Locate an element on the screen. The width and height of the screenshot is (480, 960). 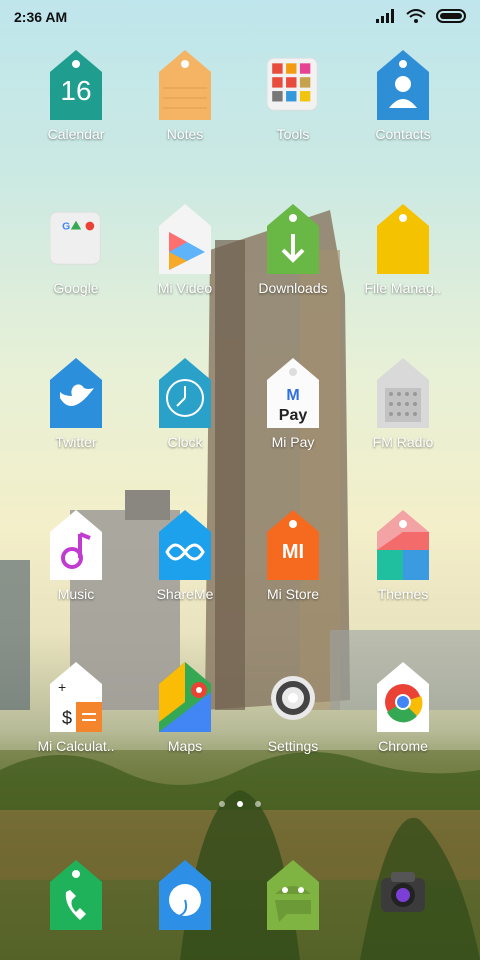
app-mi-video: Mi Video is located at coordinates (185, 254).